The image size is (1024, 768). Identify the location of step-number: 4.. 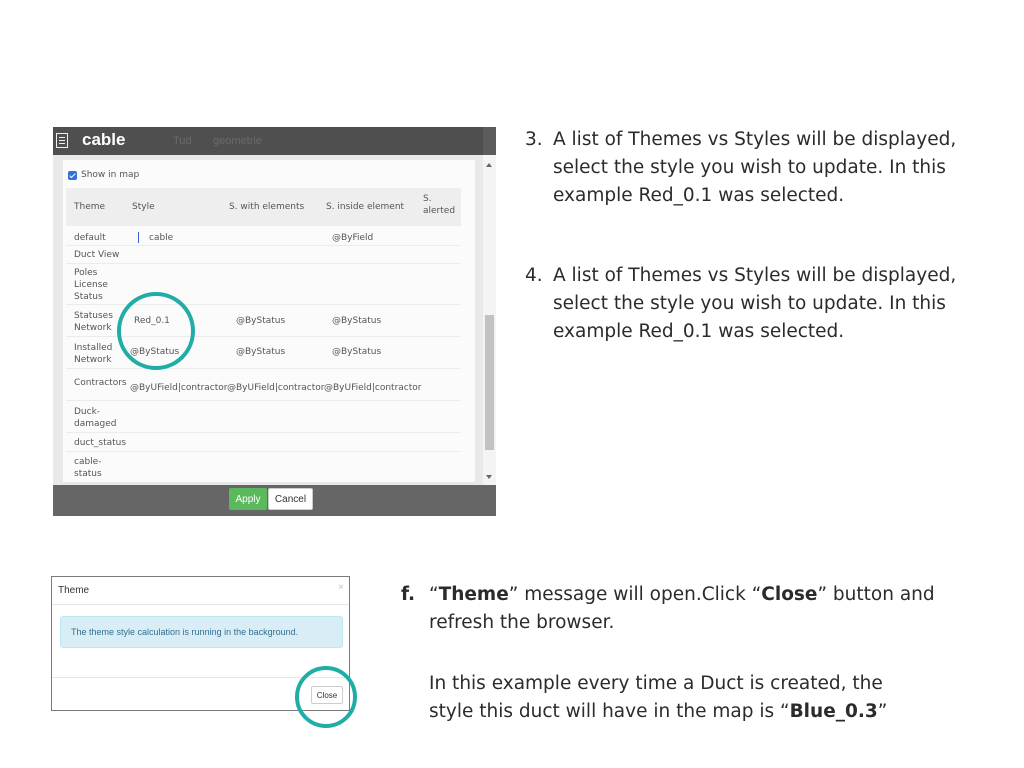
(534, 275).